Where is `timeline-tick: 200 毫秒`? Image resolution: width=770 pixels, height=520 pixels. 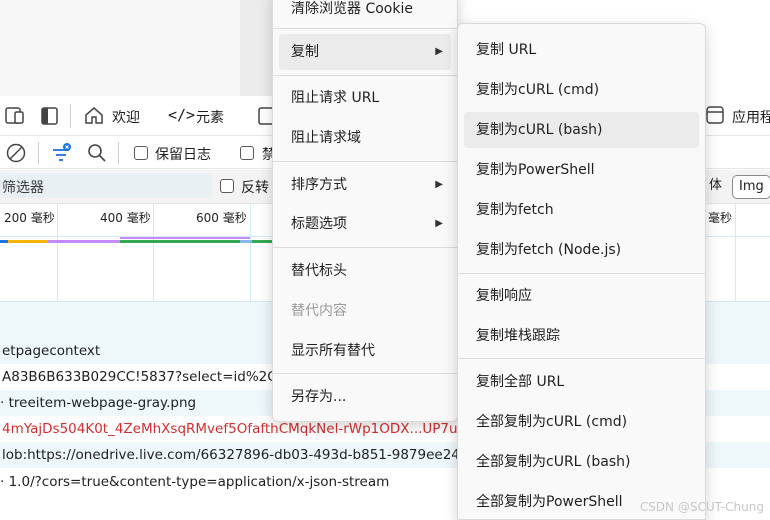 timeline-tick: 200 毫秒 is located at coordinates (29, 218).